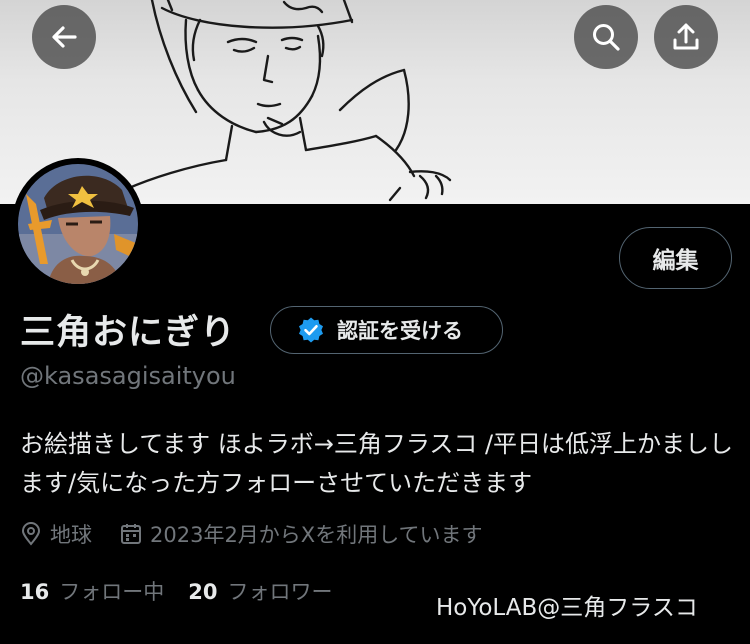 This screenshot has height=644, width=750. I want to click on calendar-icon, so click(131, 534).